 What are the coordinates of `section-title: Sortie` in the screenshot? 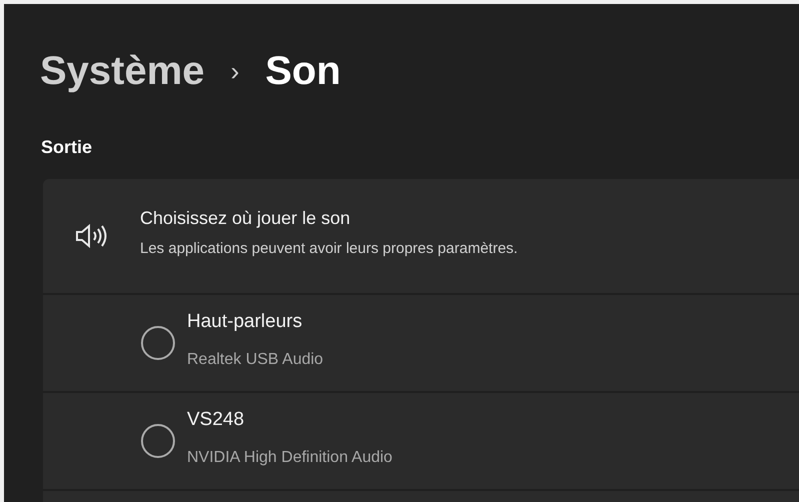 It's located at (66, 147).